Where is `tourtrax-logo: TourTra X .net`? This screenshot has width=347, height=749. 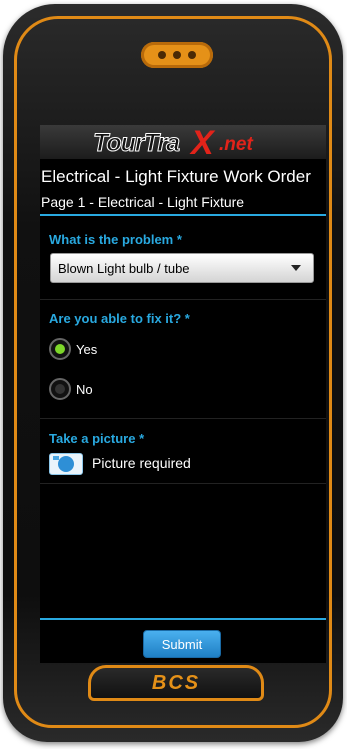 tourtrax-logo: TourTra X .net is located at coordinates (172, 143).